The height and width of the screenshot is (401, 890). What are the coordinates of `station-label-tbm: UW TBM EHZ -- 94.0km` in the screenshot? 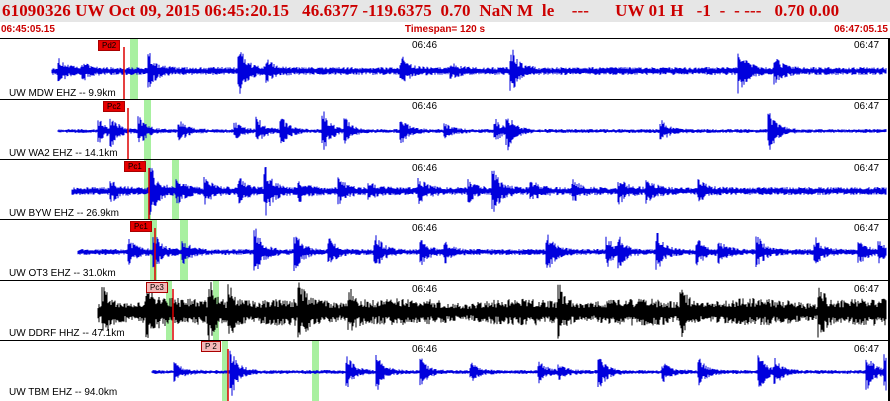 It's located at (63, 392).